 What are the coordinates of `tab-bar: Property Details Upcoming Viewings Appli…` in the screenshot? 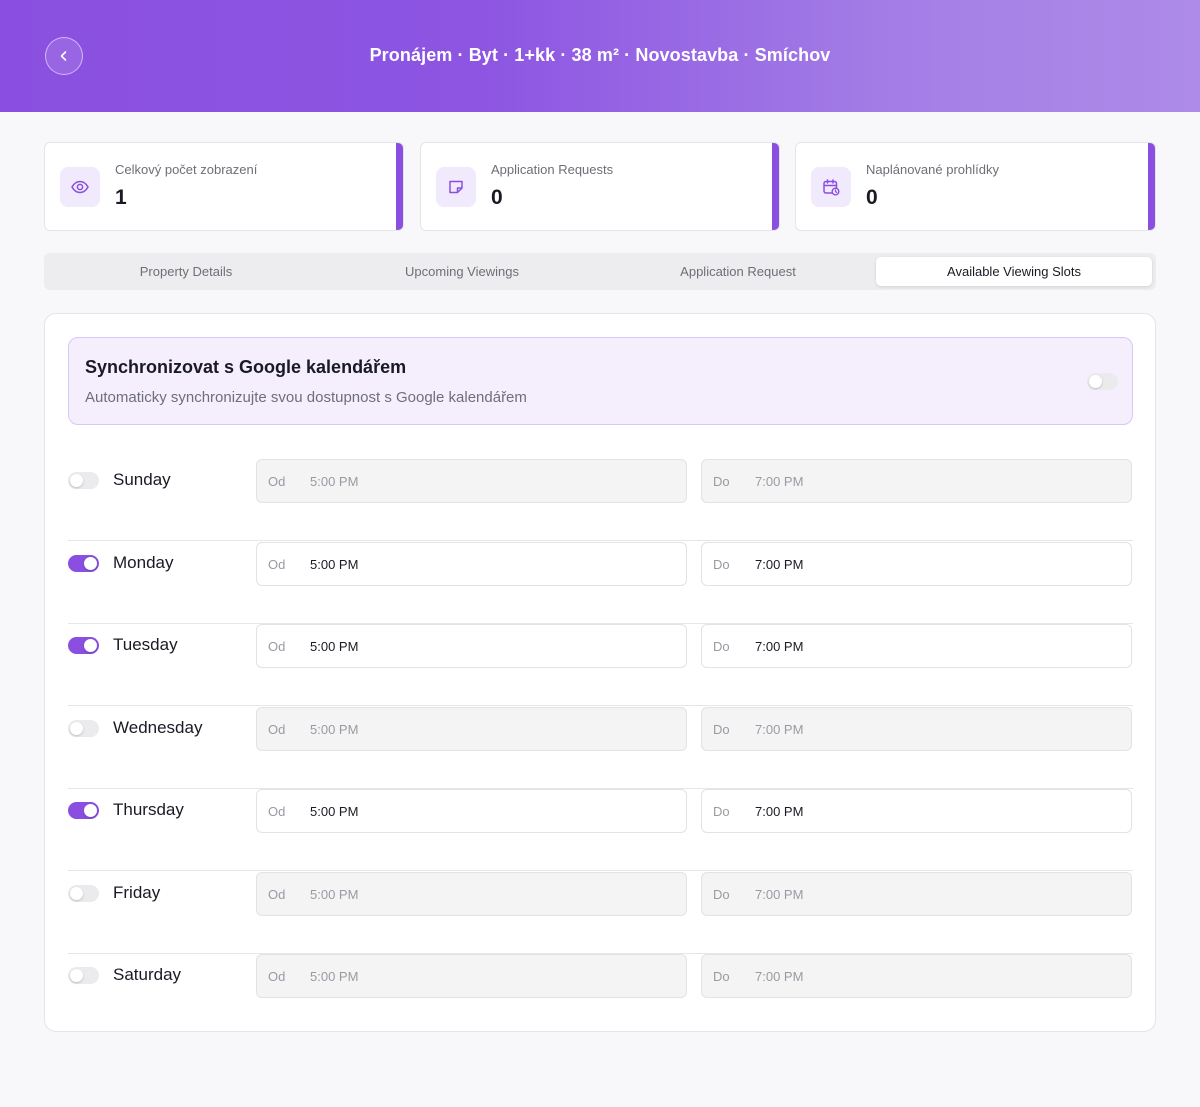 It's located at (600, 271).